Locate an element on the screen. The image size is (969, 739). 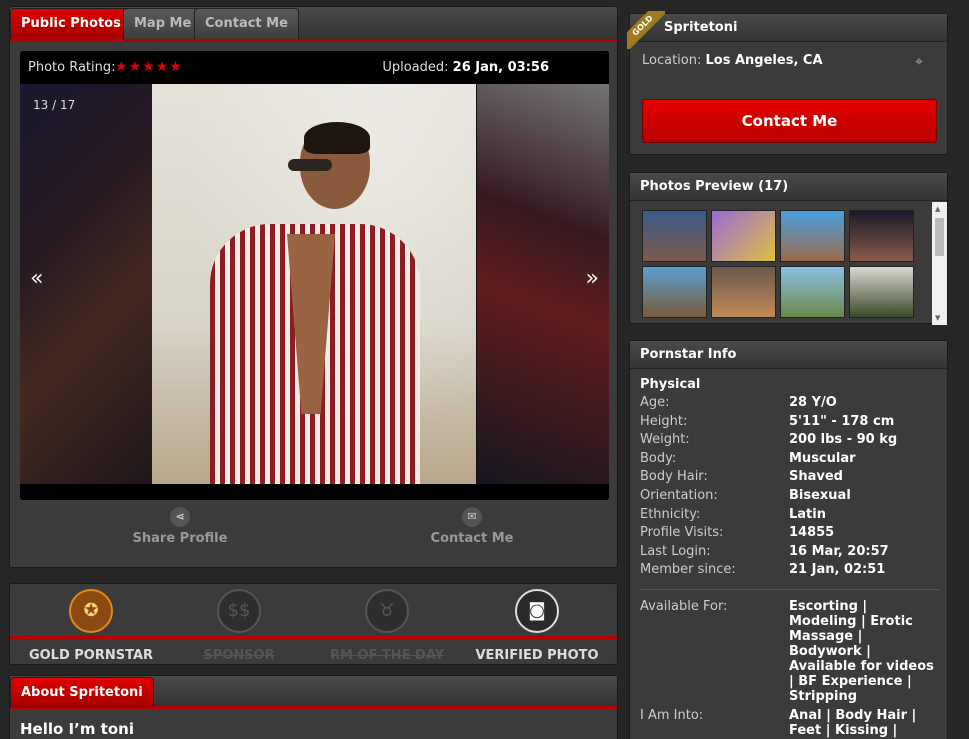
badge-label: GOLD PORNSTAR is located at coordinates (91, 655).